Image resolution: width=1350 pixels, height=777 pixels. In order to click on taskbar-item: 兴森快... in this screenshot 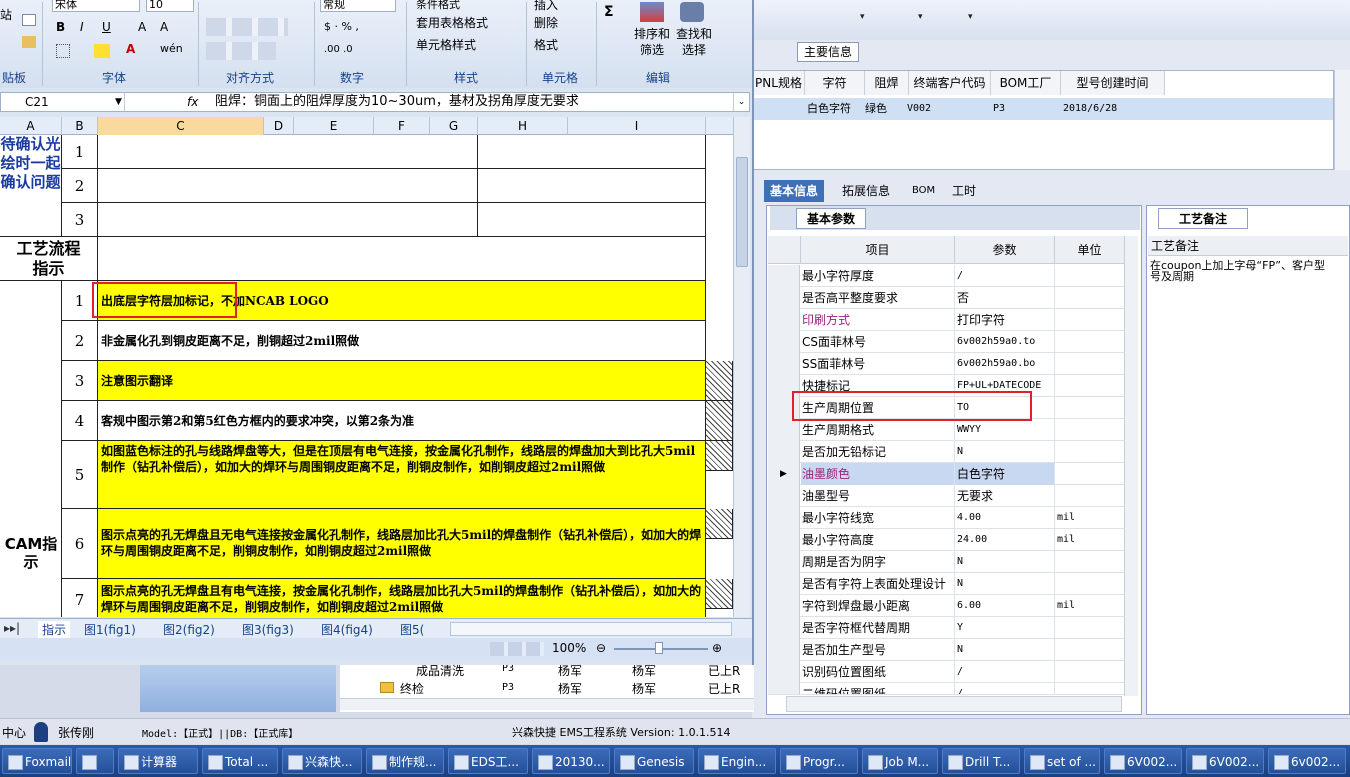, I will do `click(322, 761)`.